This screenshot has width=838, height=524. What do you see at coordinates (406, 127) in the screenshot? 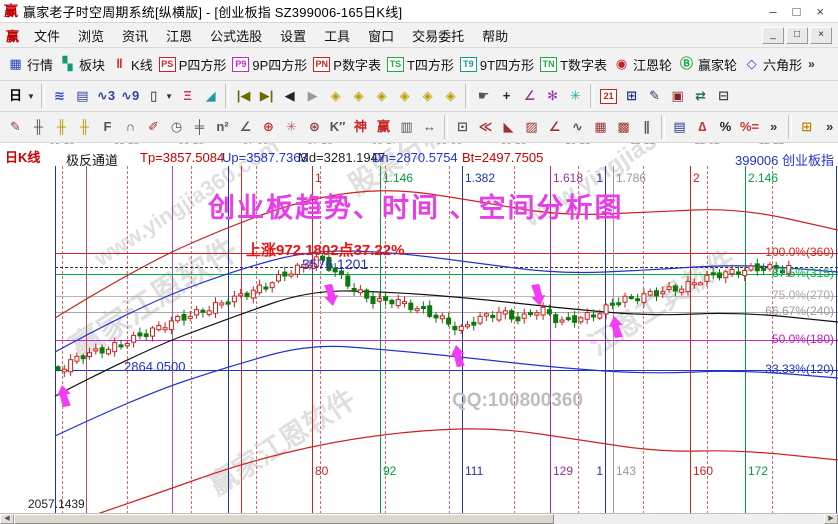
I see `ruler-123-button: ▥` at bounding box center [406, 127].